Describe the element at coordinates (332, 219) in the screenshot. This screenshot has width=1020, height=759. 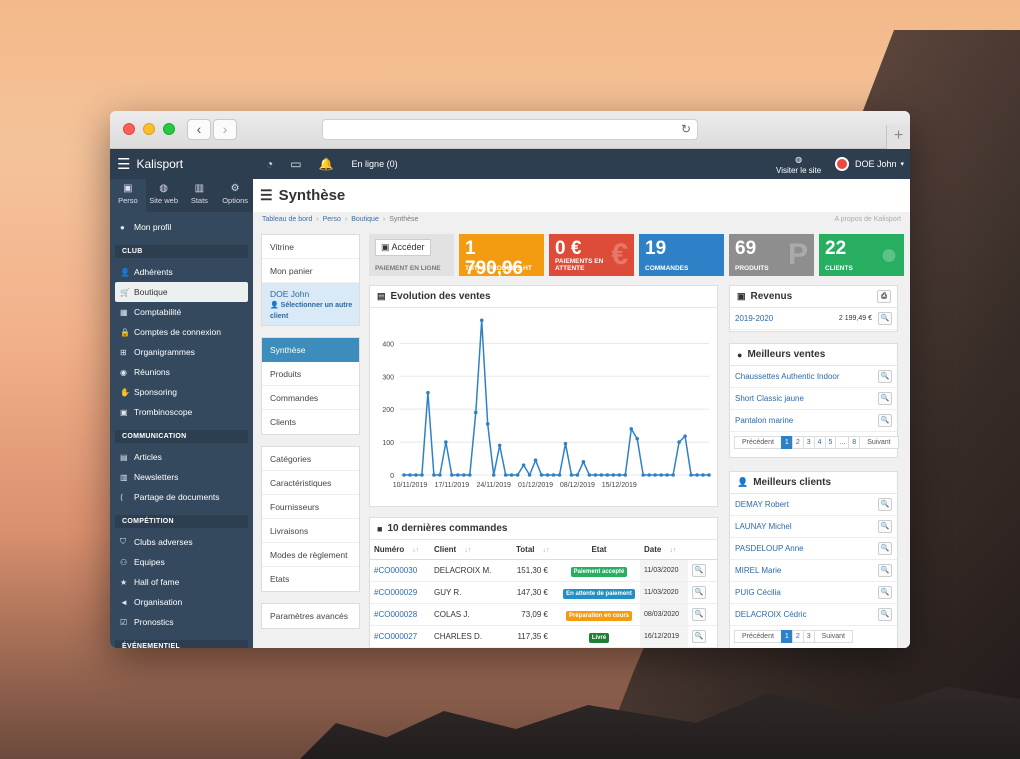
I see `breadcrumb-perso: Perso` at that location.